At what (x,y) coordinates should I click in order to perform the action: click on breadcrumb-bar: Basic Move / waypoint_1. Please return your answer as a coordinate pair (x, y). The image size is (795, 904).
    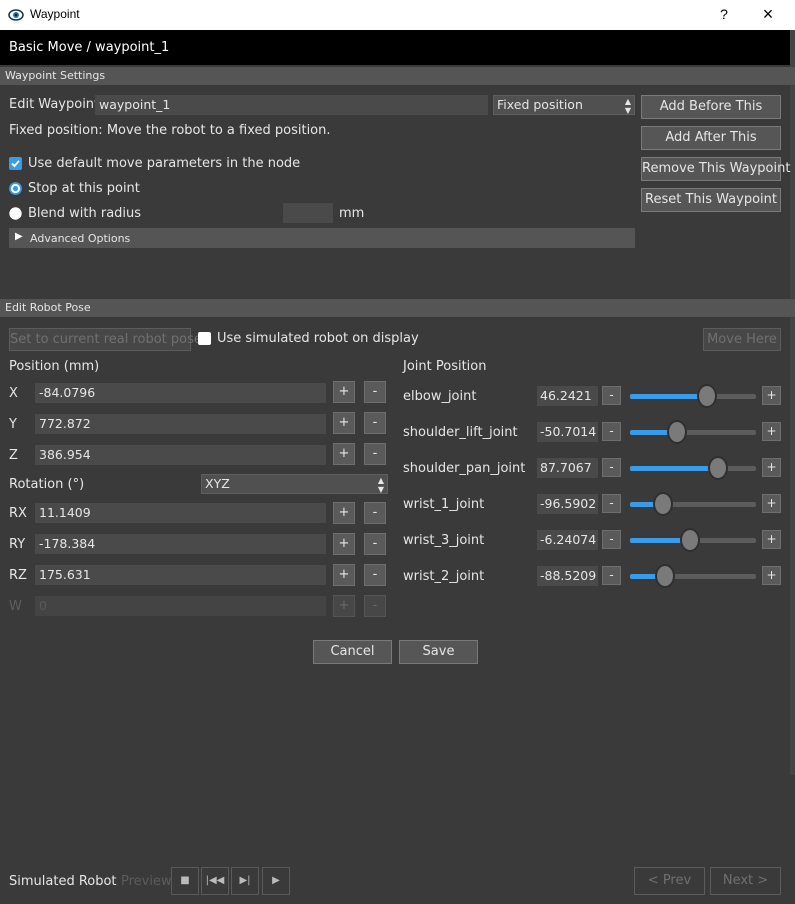
    Looking at the image, I should click on (397, 47).